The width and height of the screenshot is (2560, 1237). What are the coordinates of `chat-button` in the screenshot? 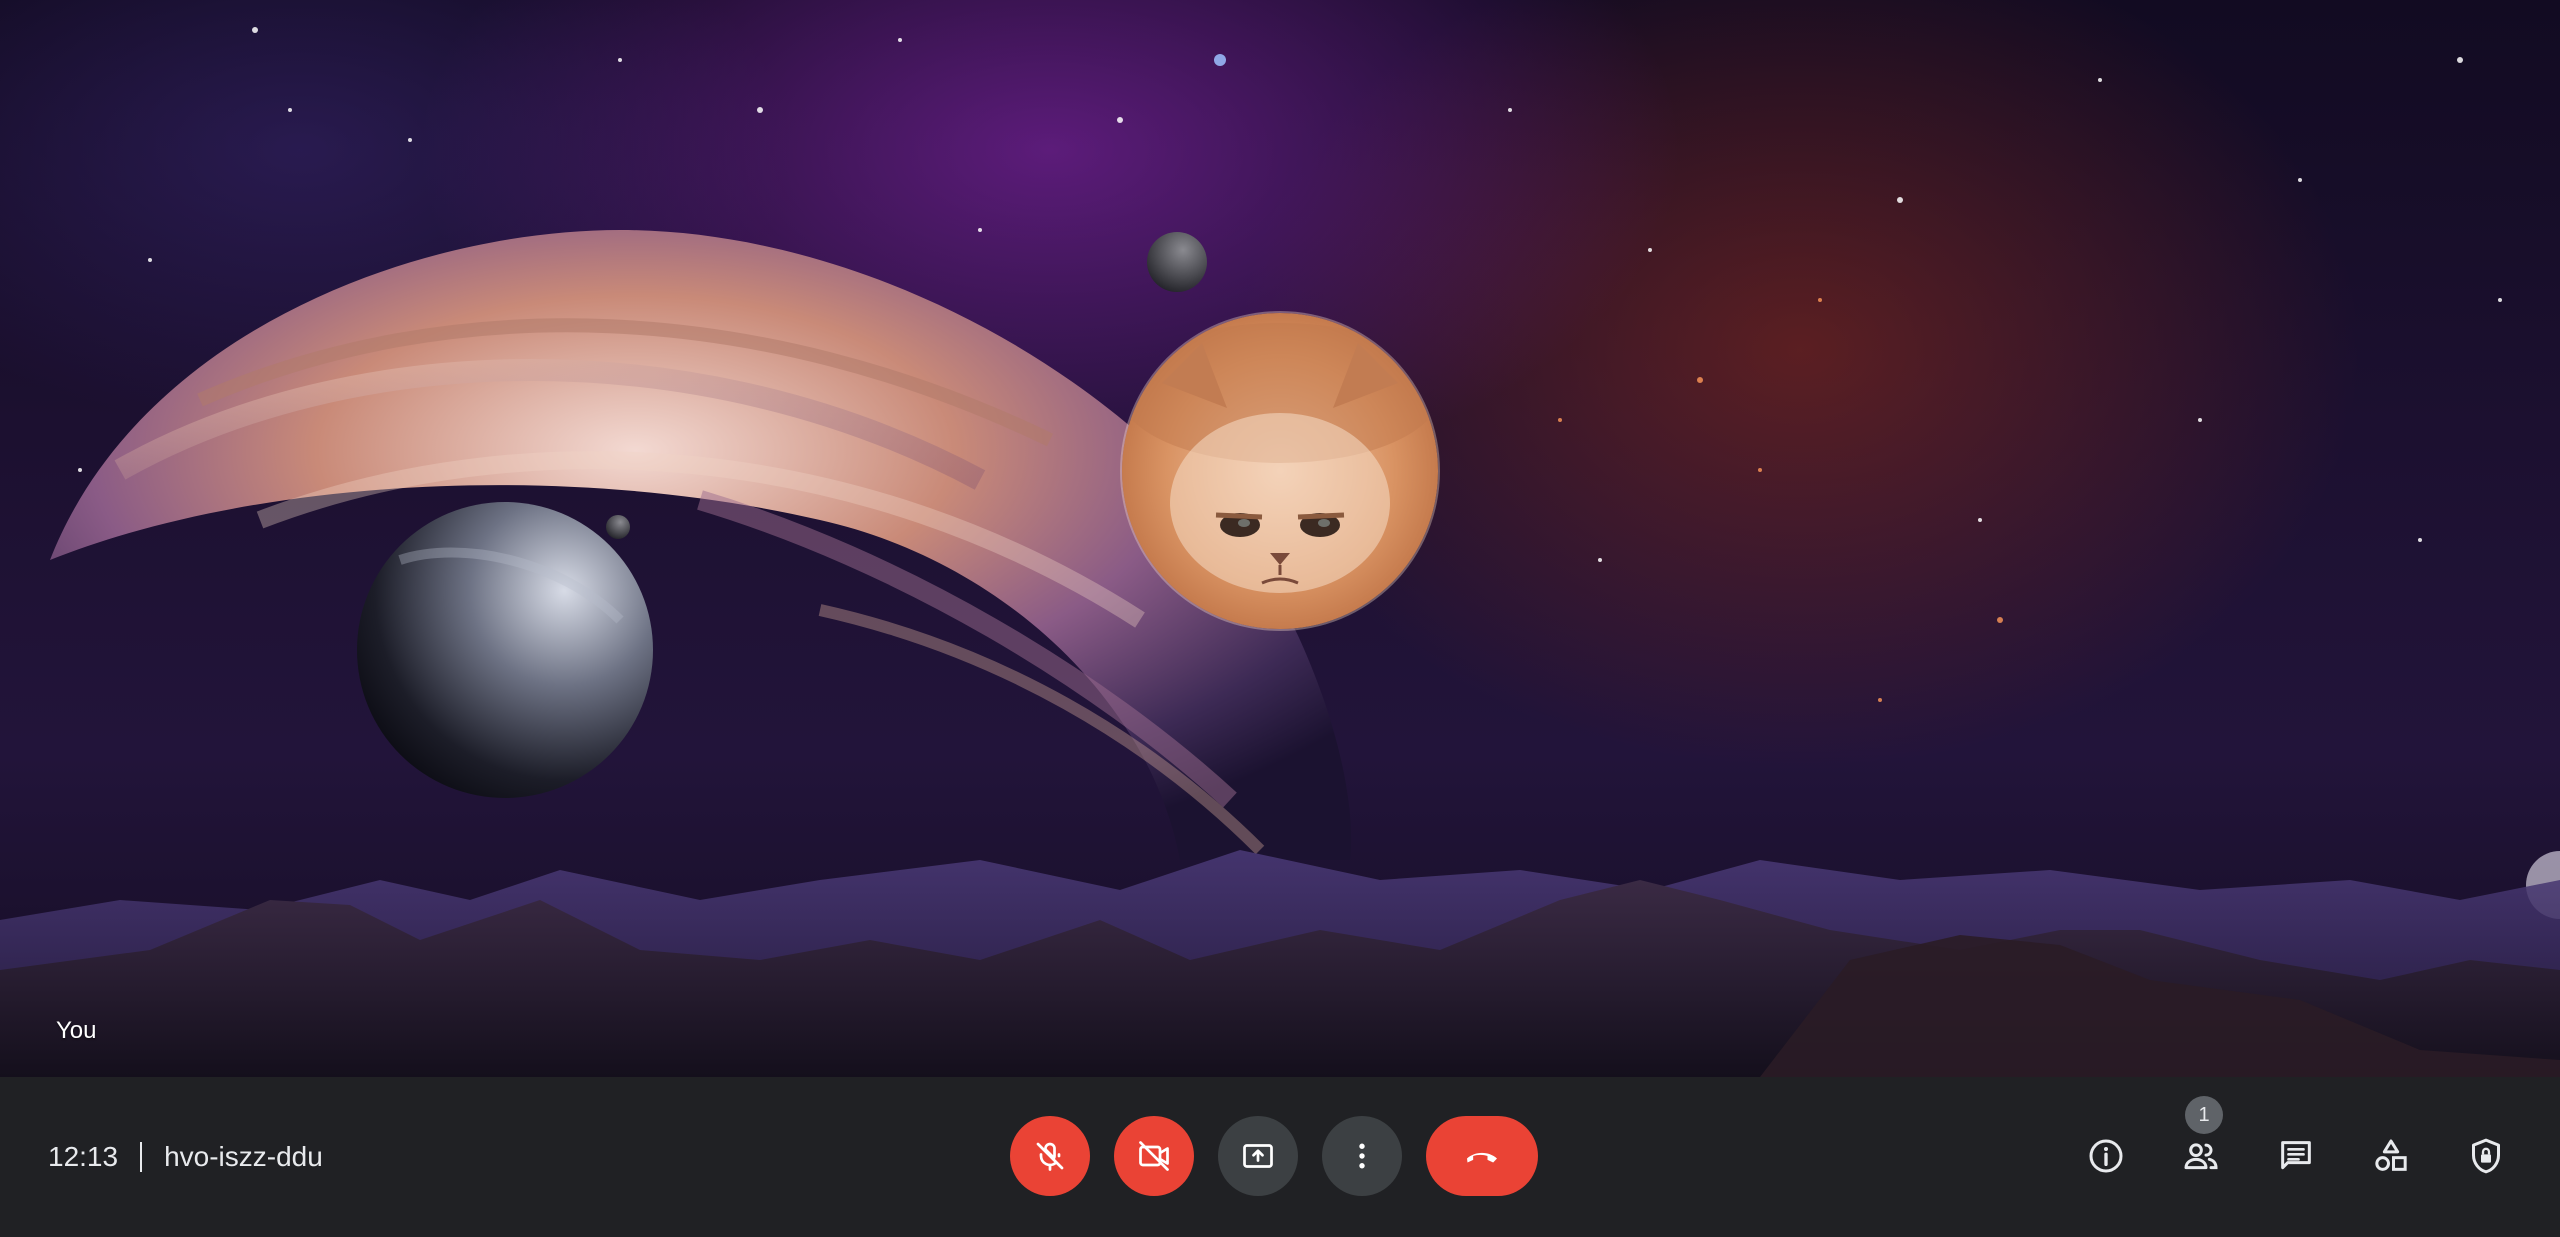 It's located at (2296, 1156).